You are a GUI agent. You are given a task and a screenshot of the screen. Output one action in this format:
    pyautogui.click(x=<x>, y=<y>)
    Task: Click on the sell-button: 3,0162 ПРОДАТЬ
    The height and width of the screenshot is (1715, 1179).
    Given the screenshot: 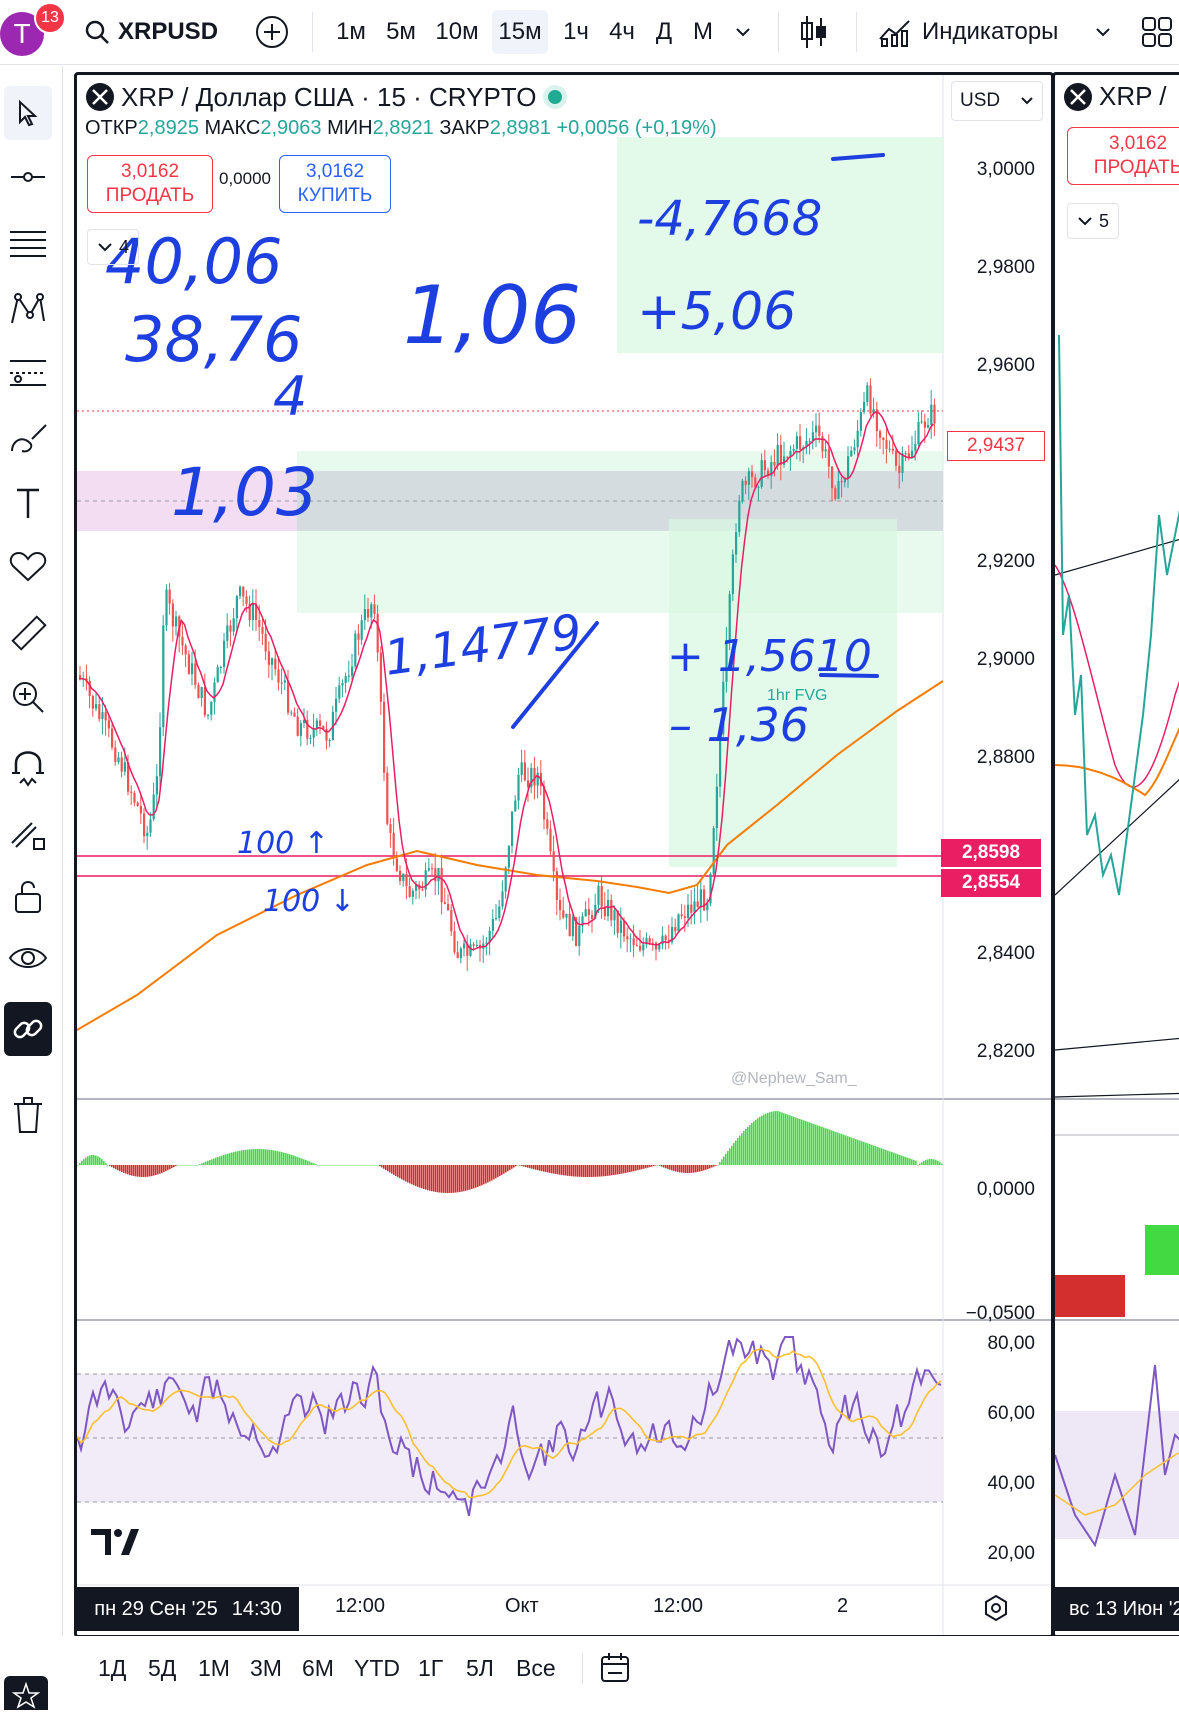 What is the action you would take?
    pyautogui.click(x=150, y=184)
    